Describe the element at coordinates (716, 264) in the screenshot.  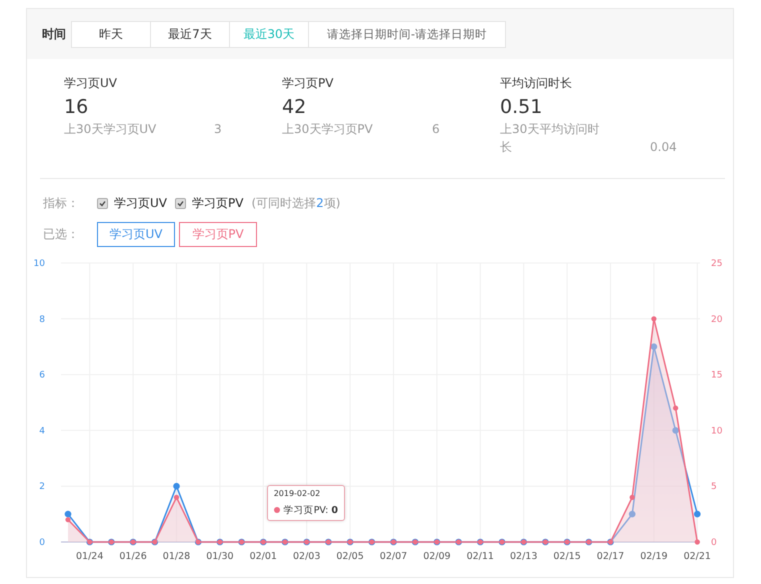
I see `y-axis-label: 25` at that location.